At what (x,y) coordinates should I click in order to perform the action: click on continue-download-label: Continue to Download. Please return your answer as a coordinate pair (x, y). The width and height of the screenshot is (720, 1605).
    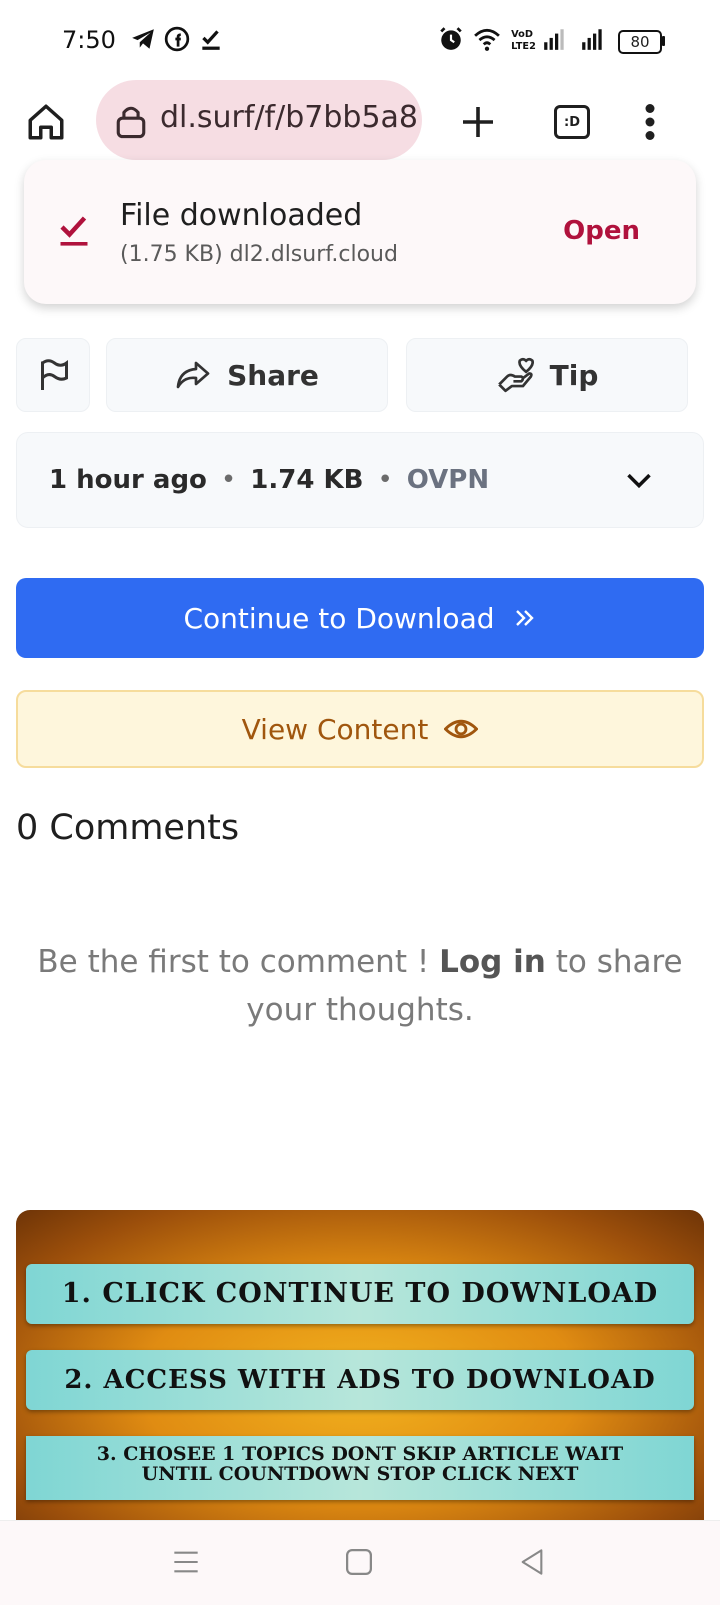
    Looking at the image, I should click on (339, 618).